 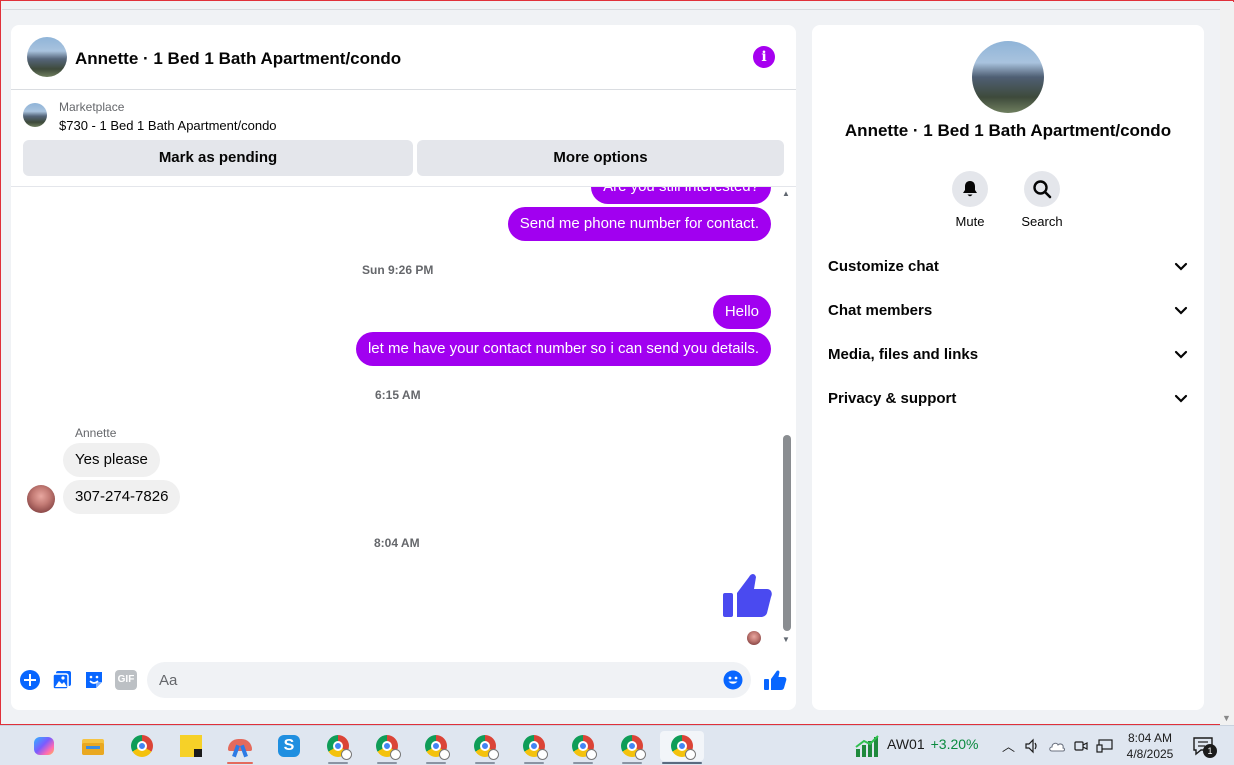 I want to click on more-options-button: More options, so click(x=600, y=158).